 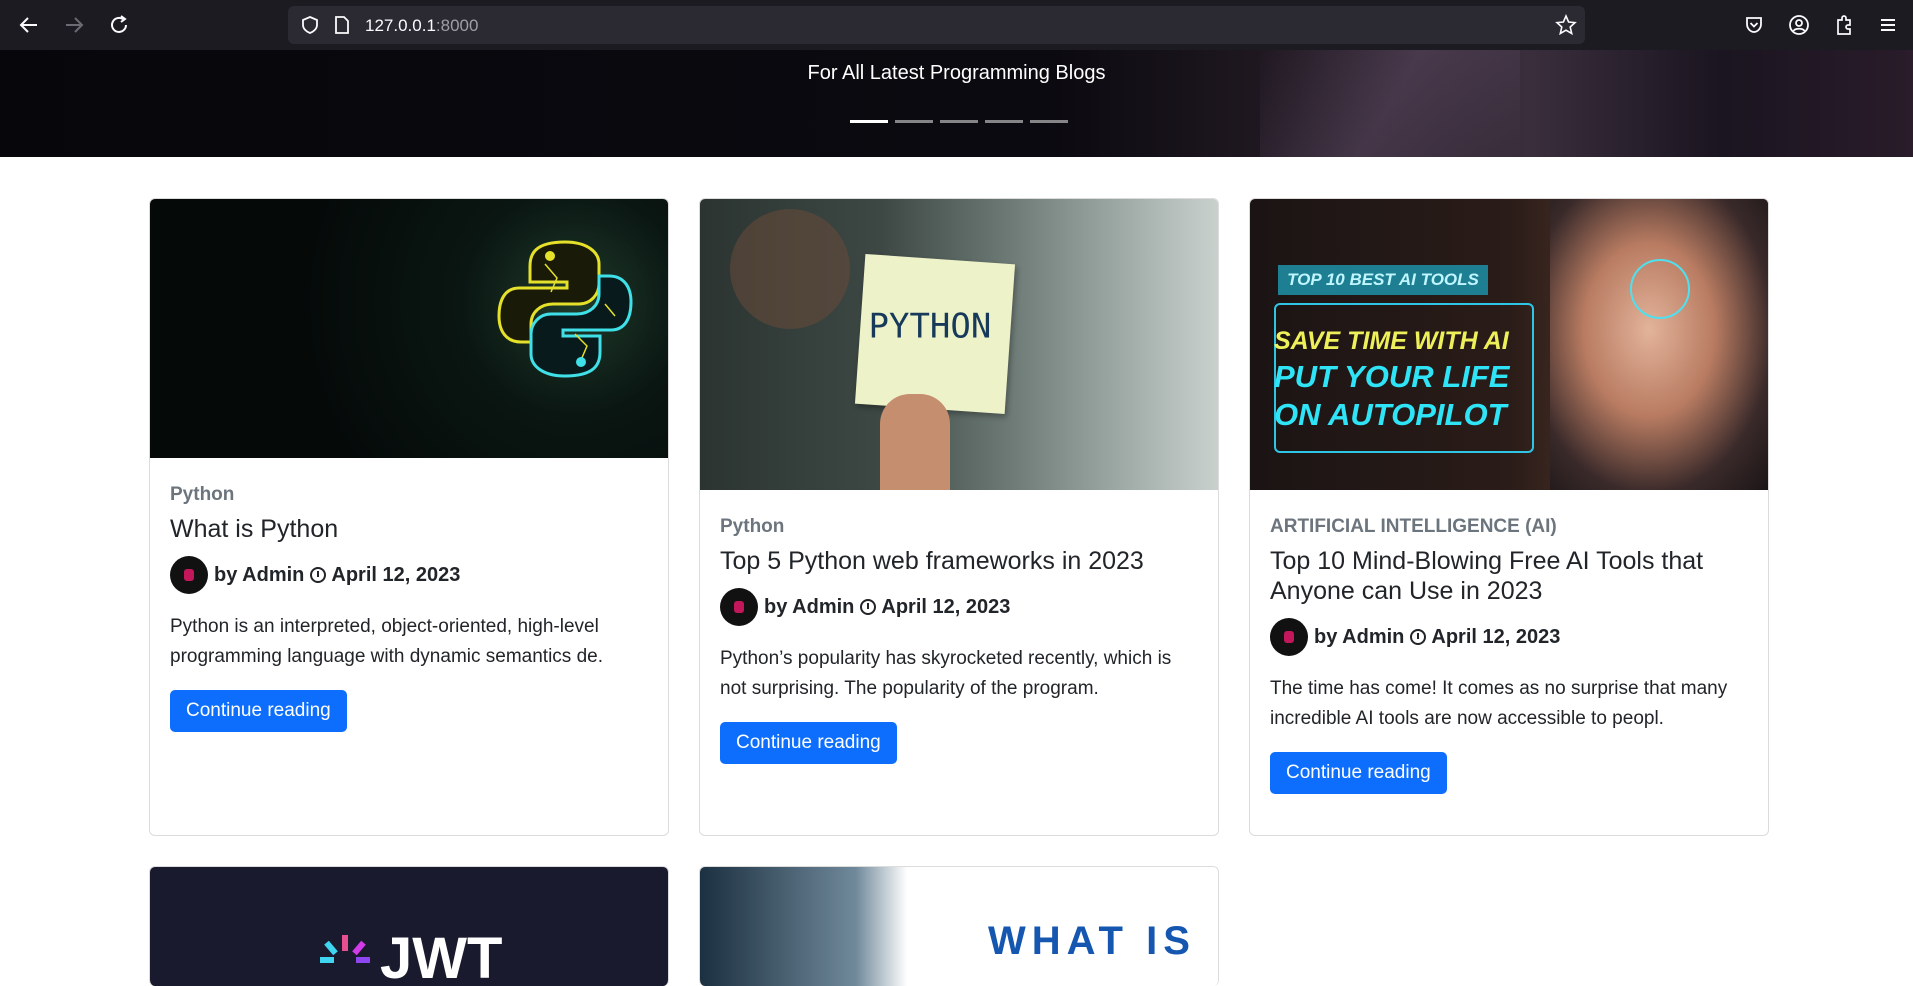 I want to click on post-image: JWT, so click(x=409, y=926).